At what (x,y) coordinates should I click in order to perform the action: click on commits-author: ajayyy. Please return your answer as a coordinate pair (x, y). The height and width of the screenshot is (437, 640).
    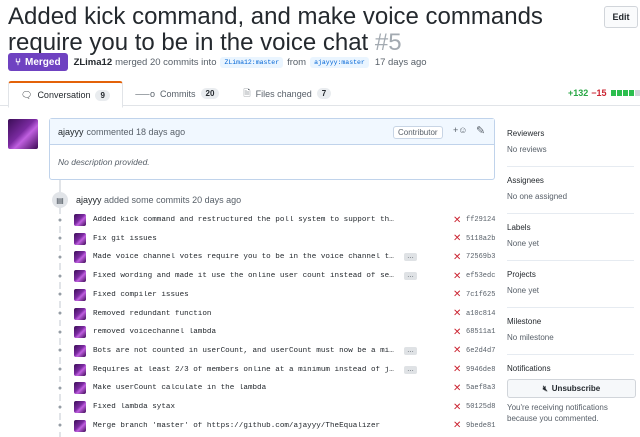
    Looking at the image, I should click on (89, 200).